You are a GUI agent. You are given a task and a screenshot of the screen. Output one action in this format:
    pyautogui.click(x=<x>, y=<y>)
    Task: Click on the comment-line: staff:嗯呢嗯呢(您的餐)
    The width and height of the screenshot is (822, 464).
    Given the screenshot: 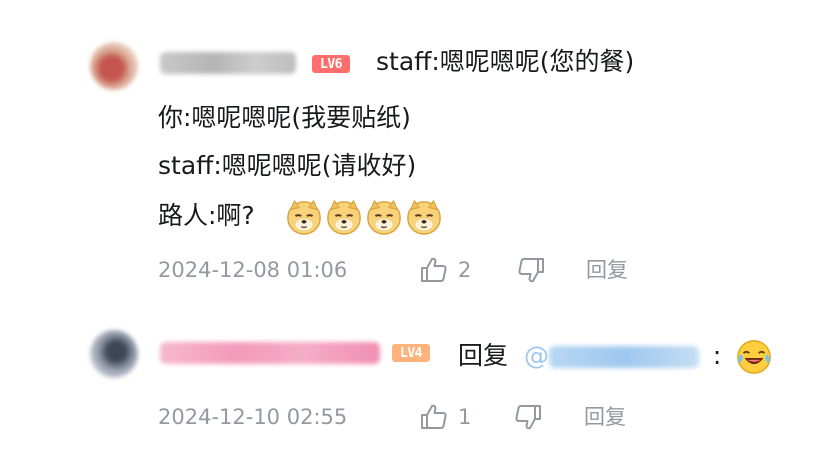 What is the action you would take?
    pyautogui.click(x=505, y=61)
    